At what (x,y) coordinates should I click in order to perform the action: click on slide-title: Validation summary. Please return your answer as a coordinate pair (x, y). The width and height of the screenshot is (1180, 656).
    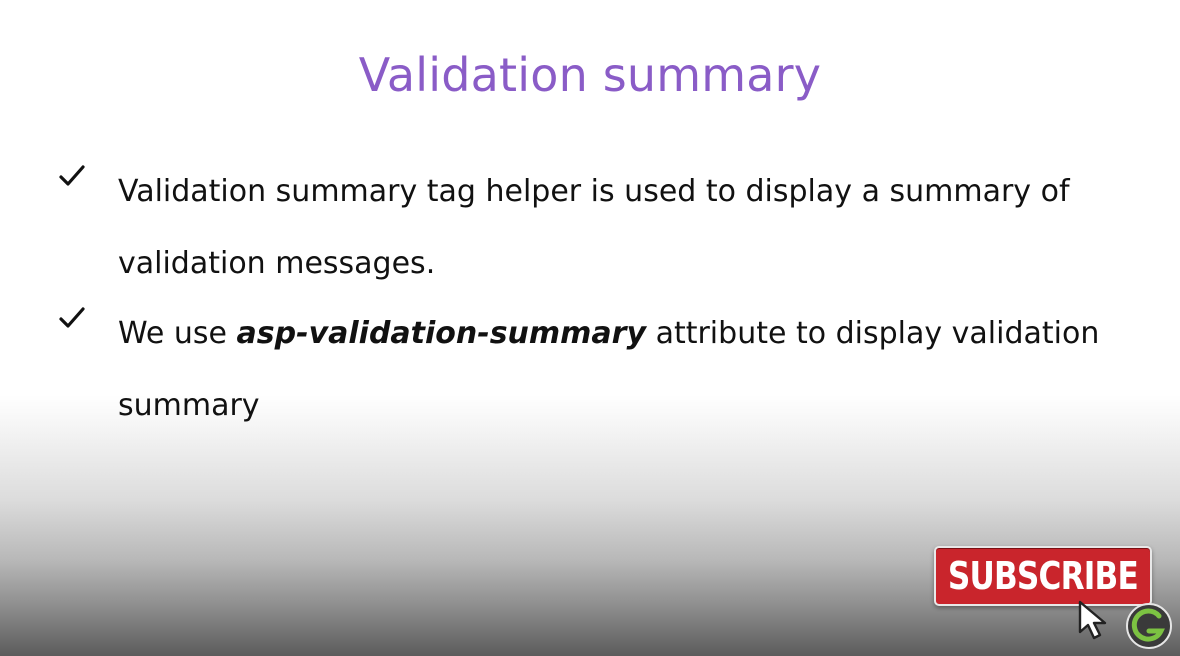
    Looking at the image, I should click on (590, 75).